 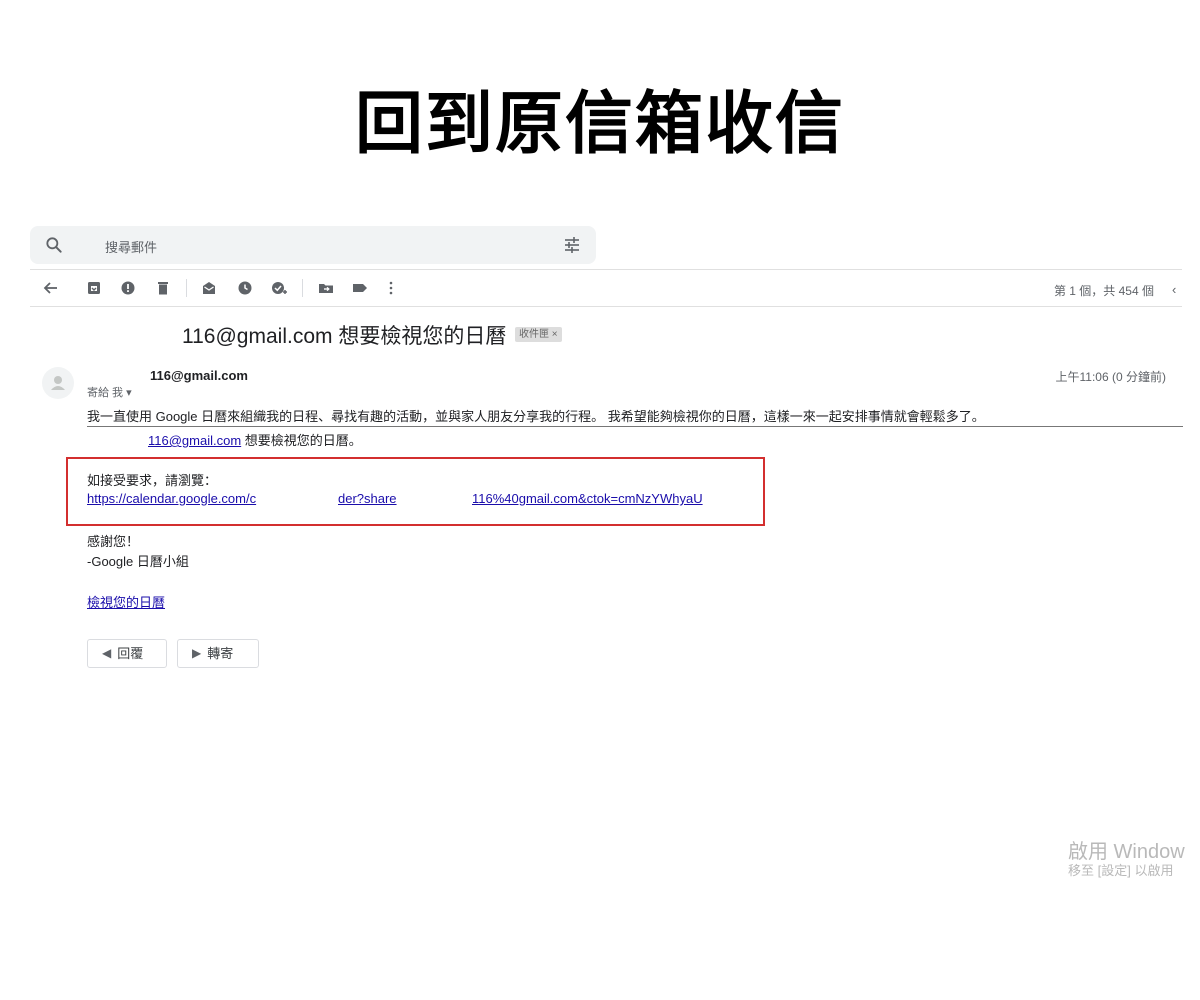 I want to click on archive-icon, so click(x=94, y=288).